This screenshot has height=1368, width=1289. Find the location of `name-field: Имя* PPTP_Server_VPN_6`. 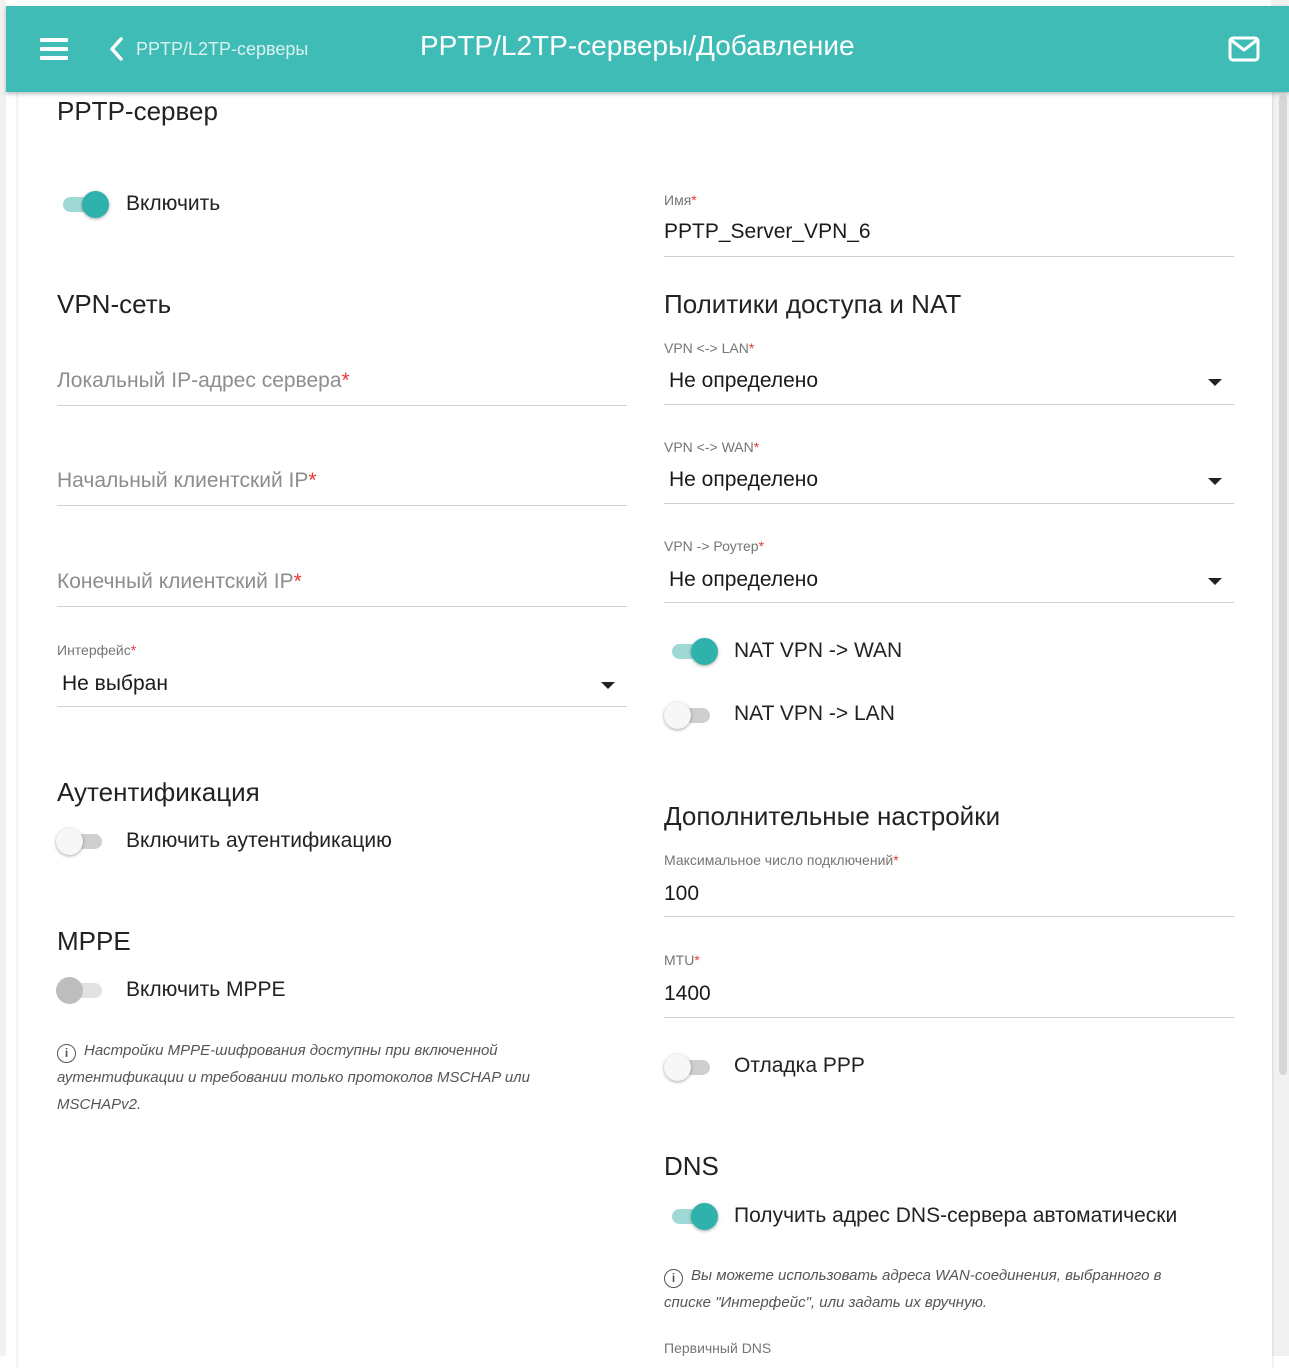

name-field: Имя* PPTP_Server_VPN_6 is located at coordinates (949, 224).